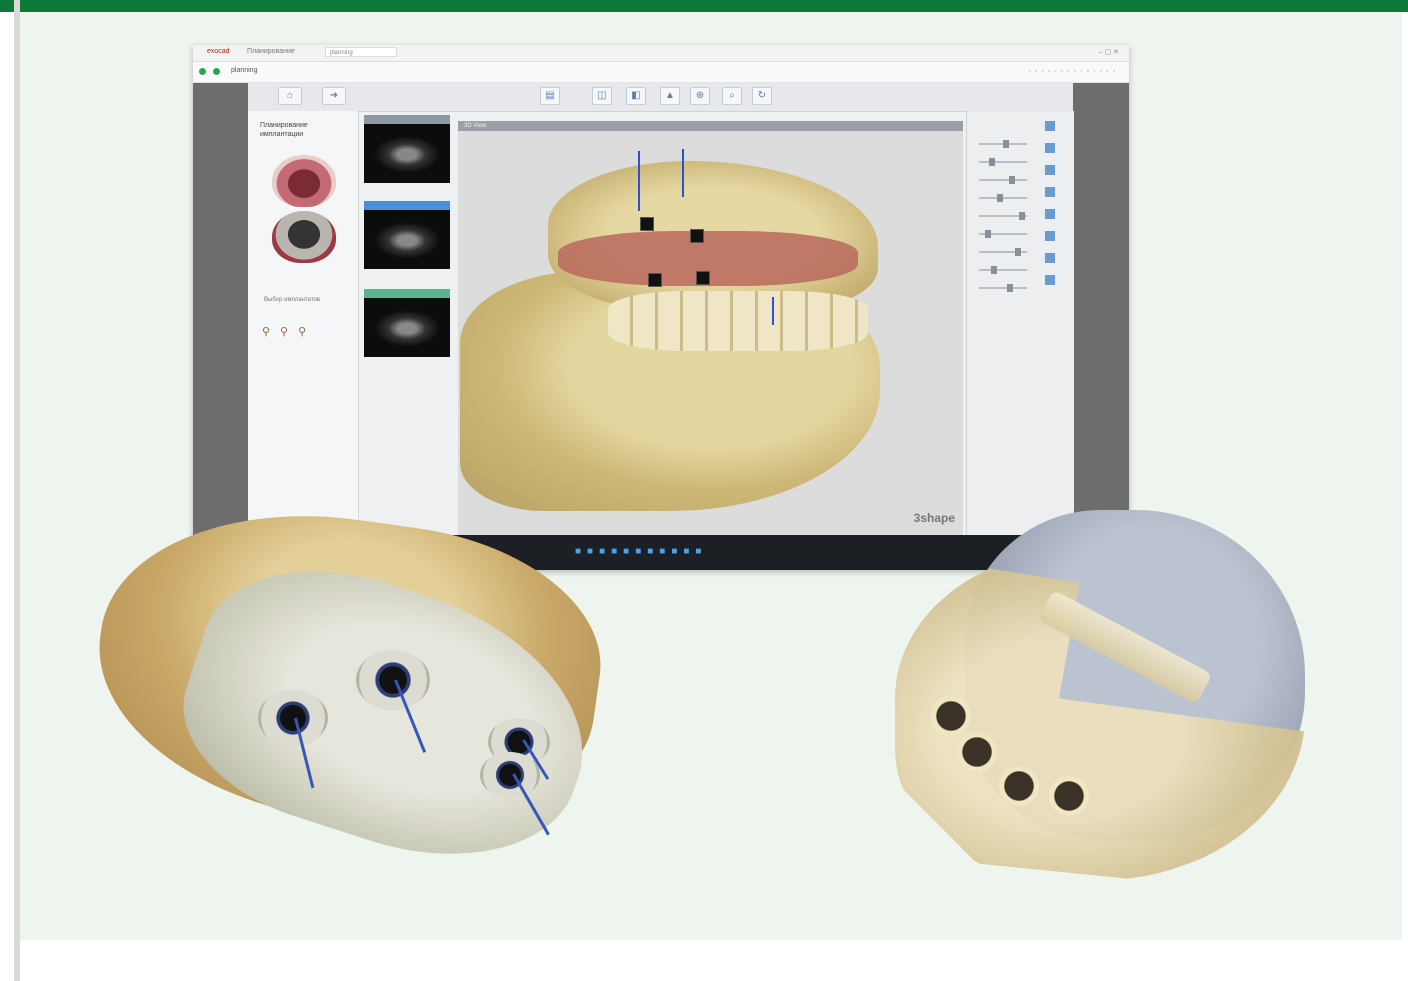 The image size is (1408, 981). Describe the element at coordinates (407, 149) in the screenshot. I see `slice-view-panoramic` at that location.